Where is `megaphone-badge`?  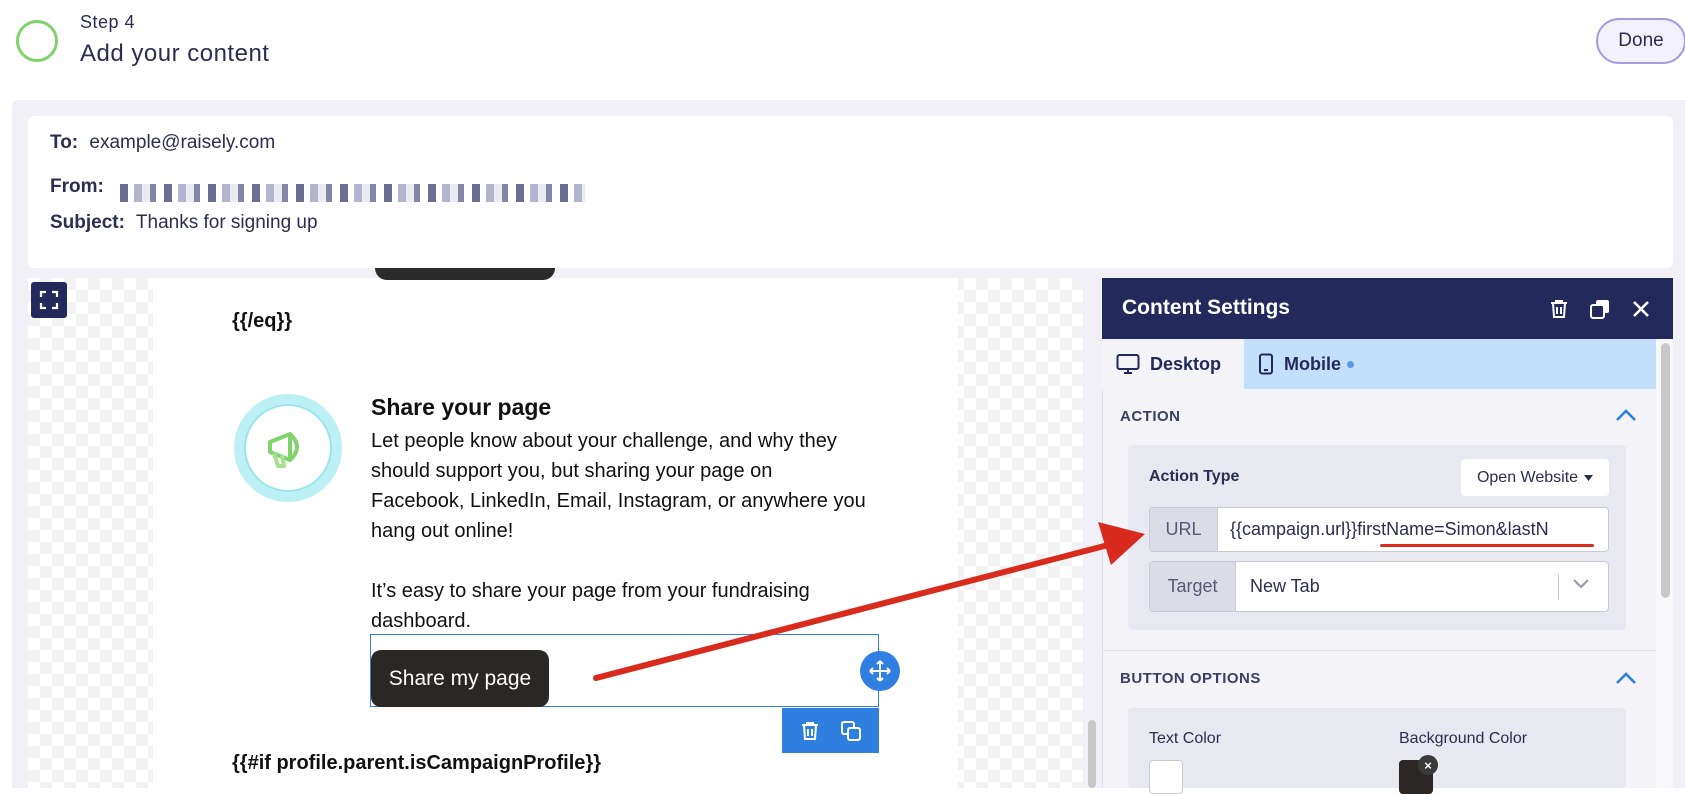
megaphone-badge is located at coordinates (288, 448).